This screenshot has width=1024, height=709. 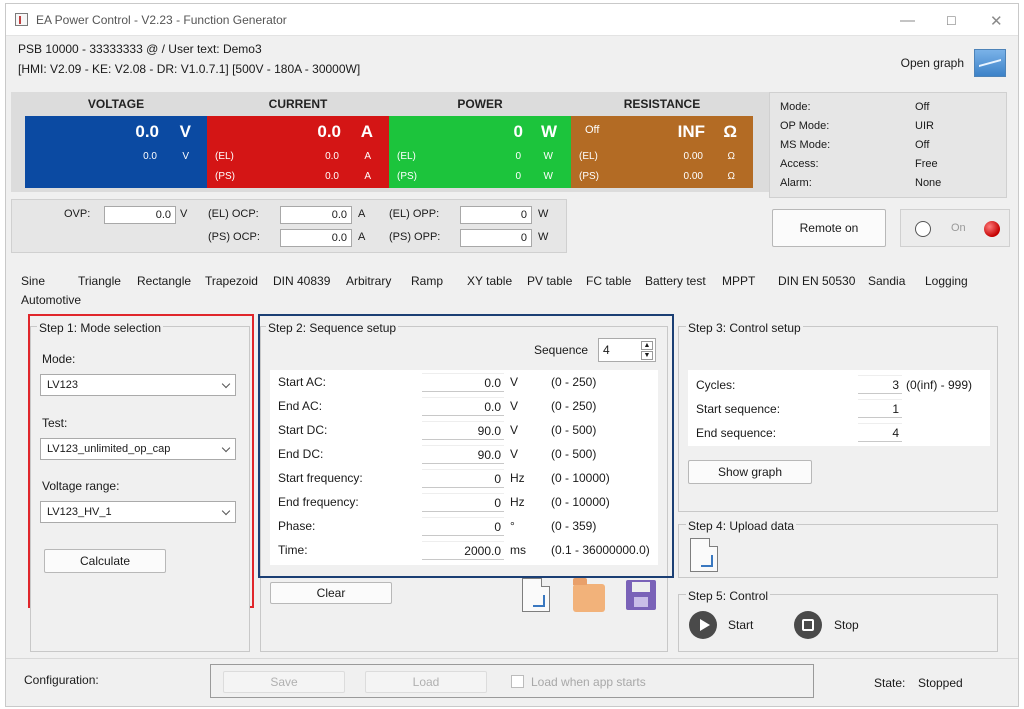 I want to click on upload-file-icon, so click(x=704, y=555).